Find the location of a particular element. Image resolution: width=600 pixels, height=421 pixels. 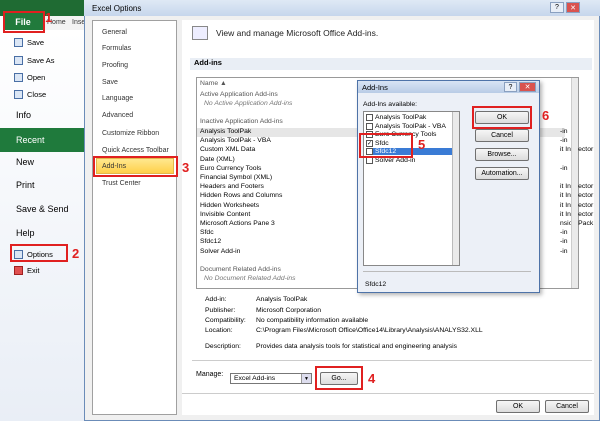

recent-item: Recent is located at coordinates (46, 140).